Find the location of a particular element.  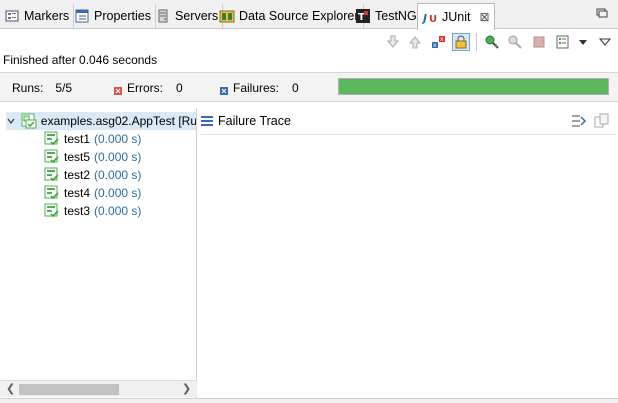

junit-icon: JU is located at coordinates (430, 17).